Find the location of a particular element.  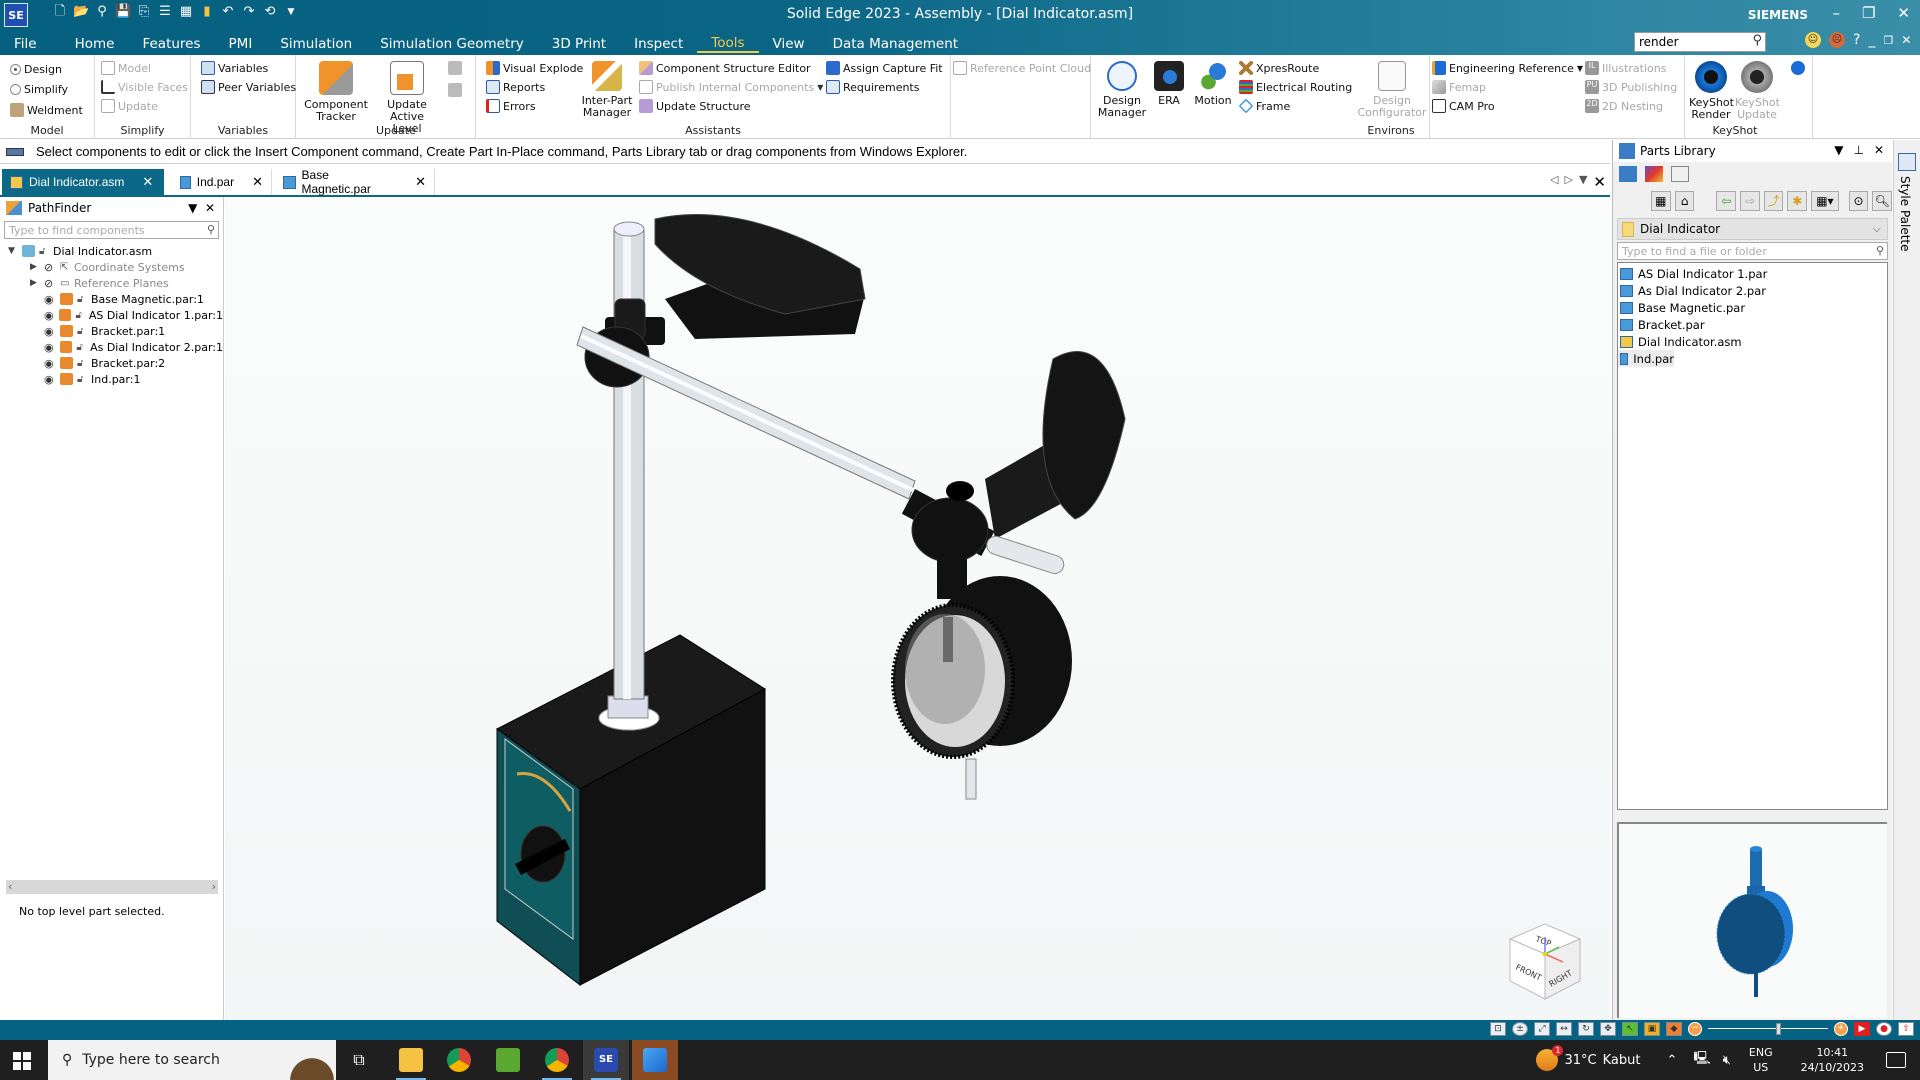

solid-edge-button: SE is located at coordinates (606, 1060).